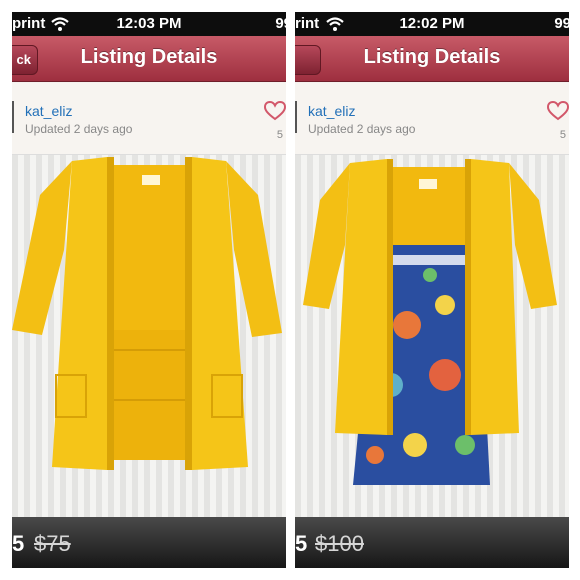 The image size is (580, 580). What do you see at coordinates (149, 542) in the screenshot?
I see `price-bar: 5 $75` at bounding box center [149, 542].